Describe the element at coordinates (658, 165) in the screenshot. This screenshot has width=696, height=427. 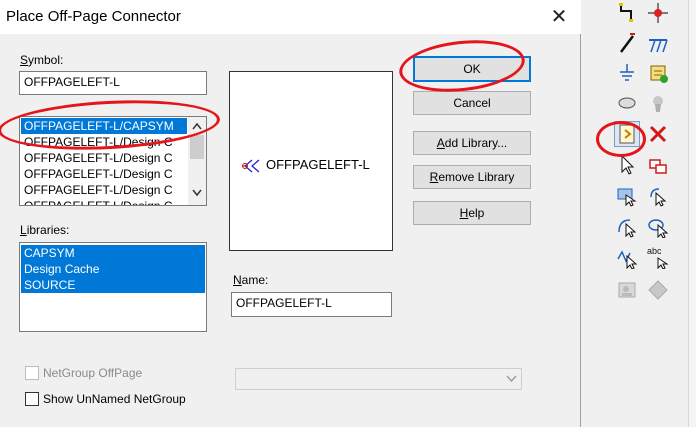
I see `hierarchical-block-icon` at that location.